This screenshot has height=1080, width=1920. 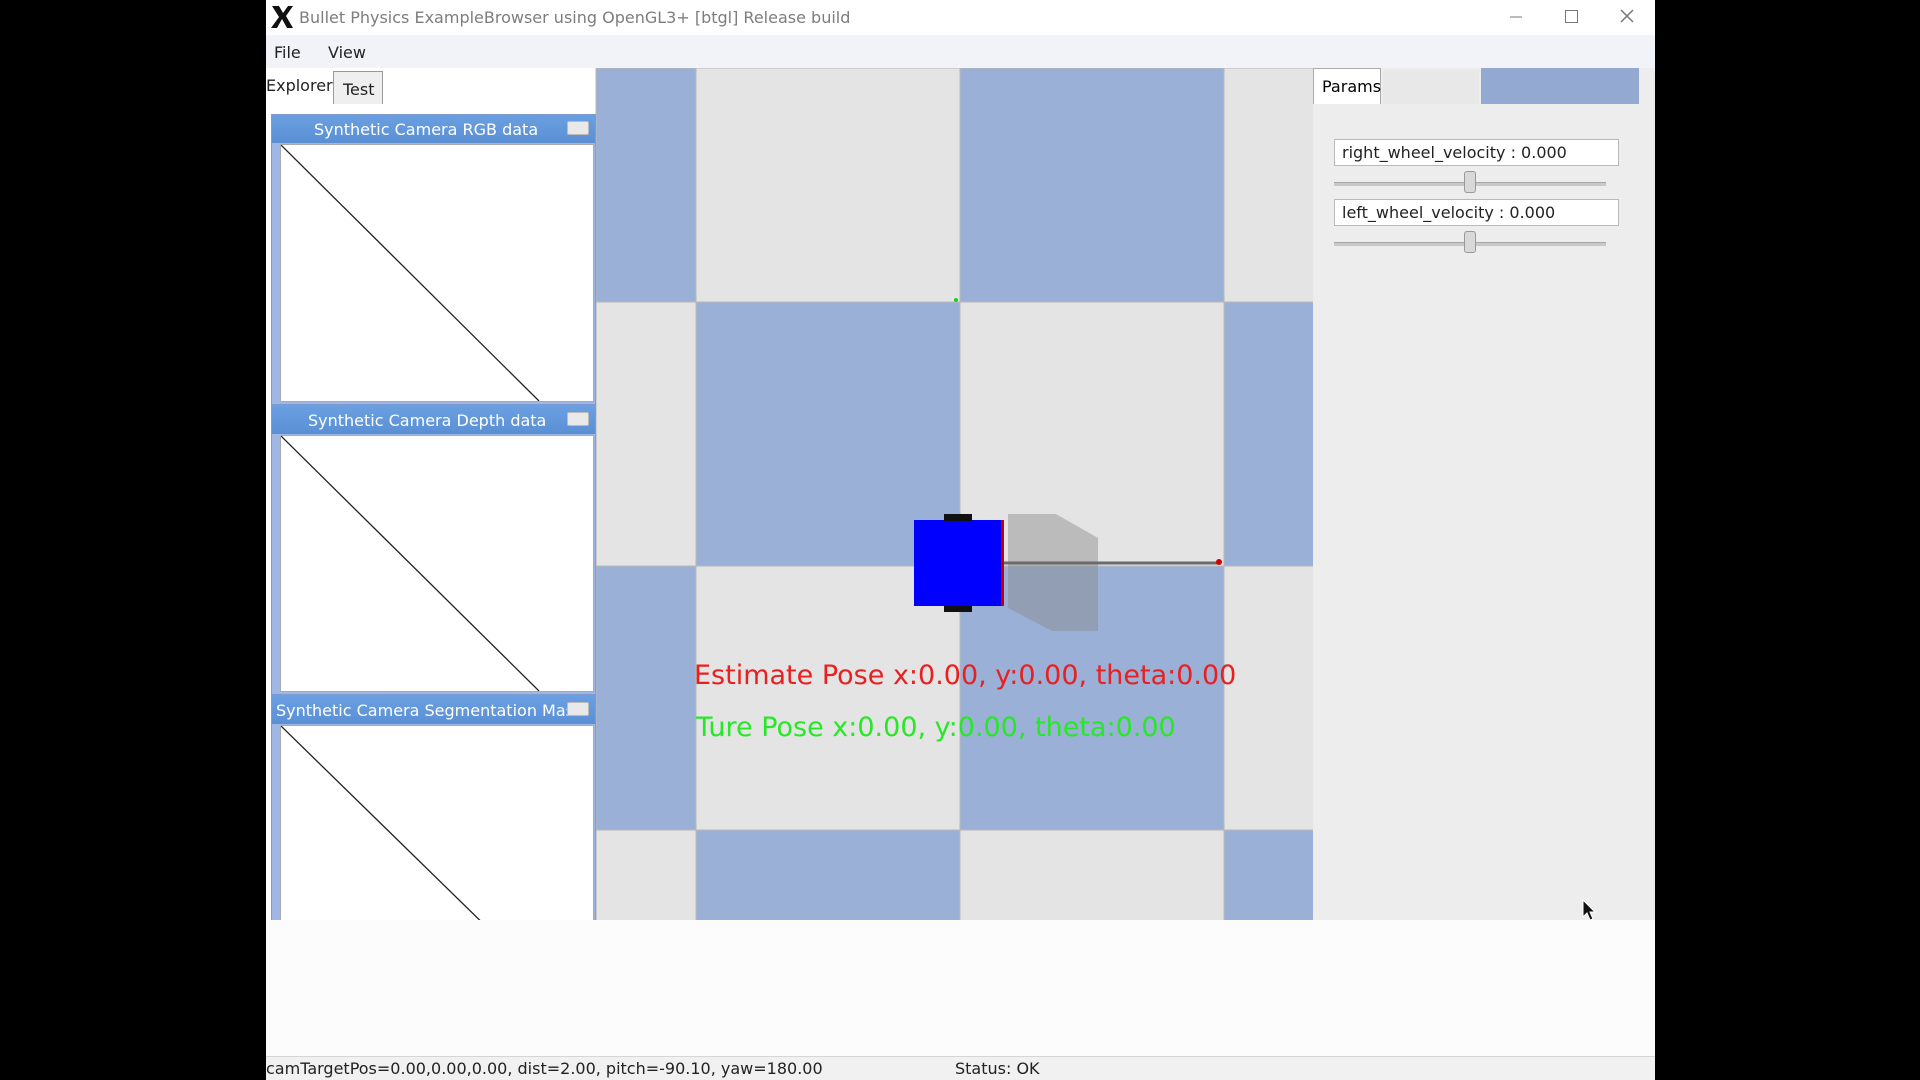 What do you see at coordinates (958, 609) in the screenshot?
I see `robot-wheel-bottom` at bounding box center [958, 609].